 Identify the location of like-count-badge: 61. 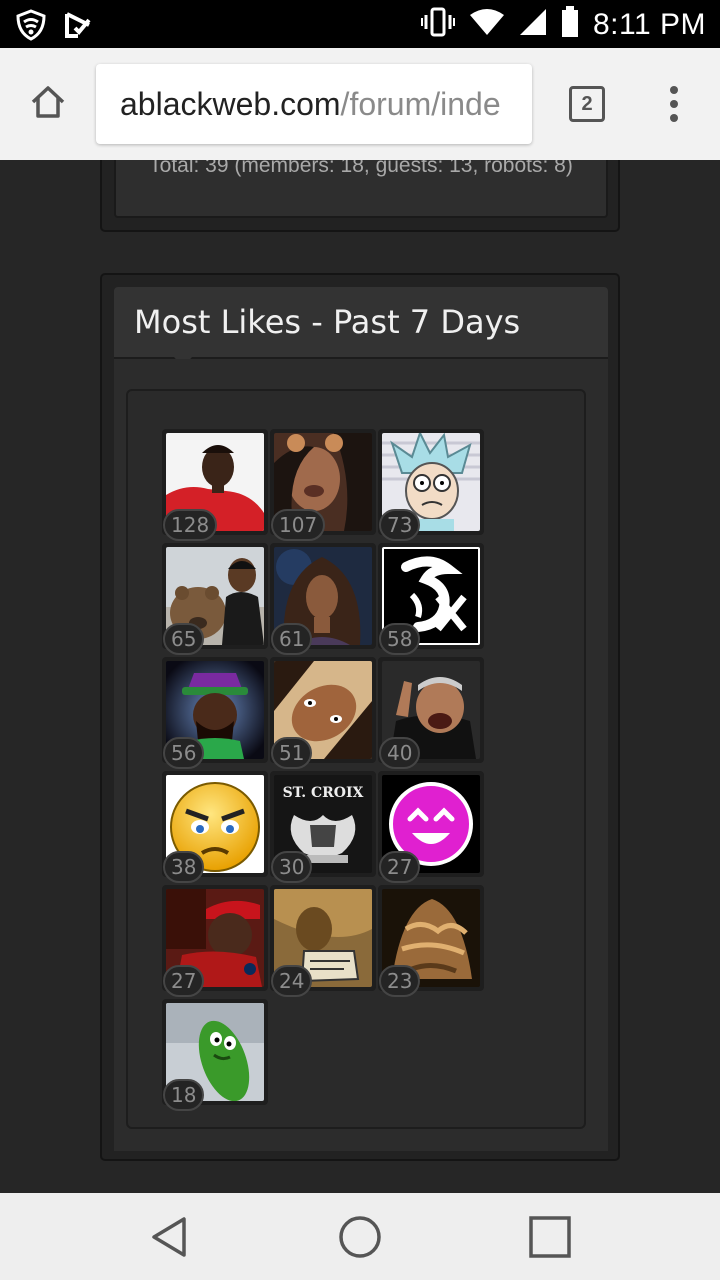
(292, 639).